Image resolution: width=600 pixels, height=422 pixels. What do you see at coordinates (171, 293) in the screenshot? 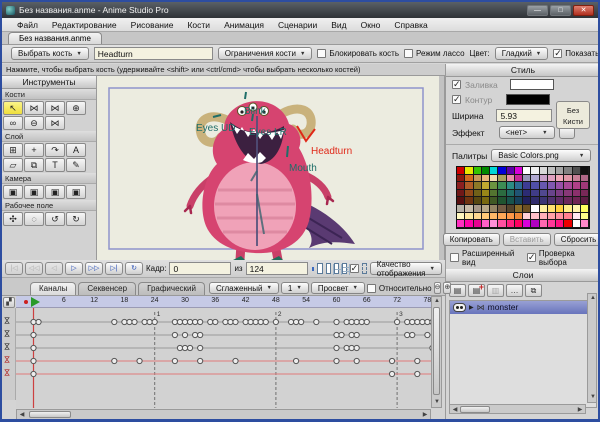
I see `timeline-tab-Графический режим: Графический режим` at bounding box center [171, 293].